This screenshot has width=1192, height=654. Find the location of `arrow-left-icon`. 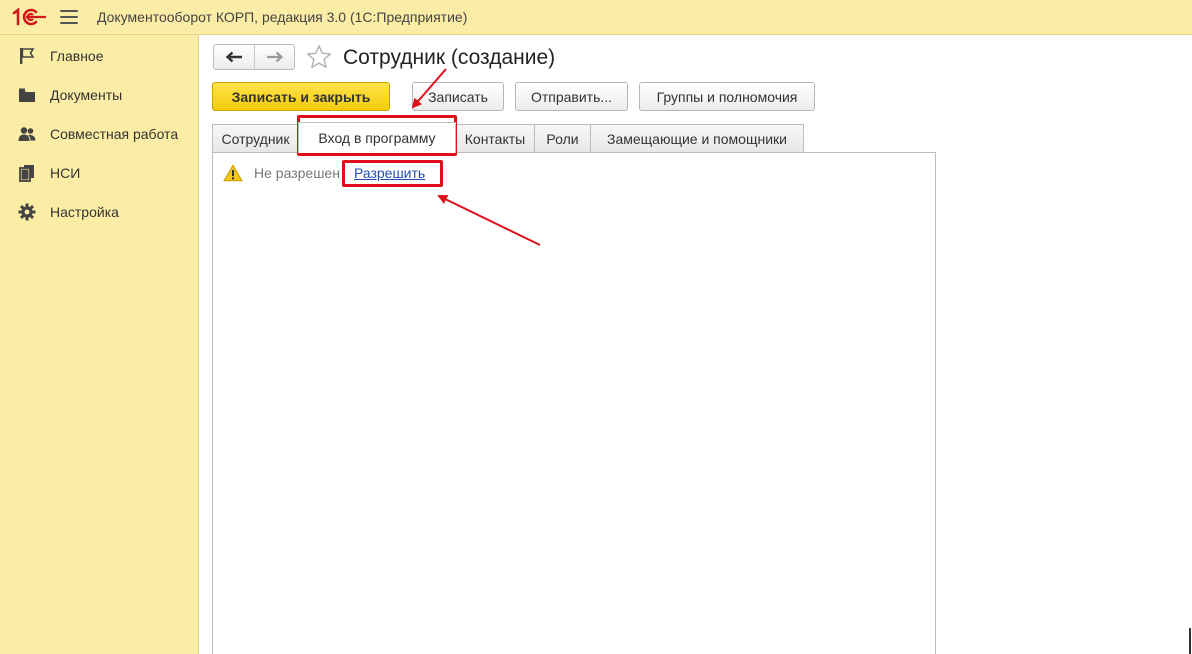

arrow-left-icon is located at coordinates (233, 57).